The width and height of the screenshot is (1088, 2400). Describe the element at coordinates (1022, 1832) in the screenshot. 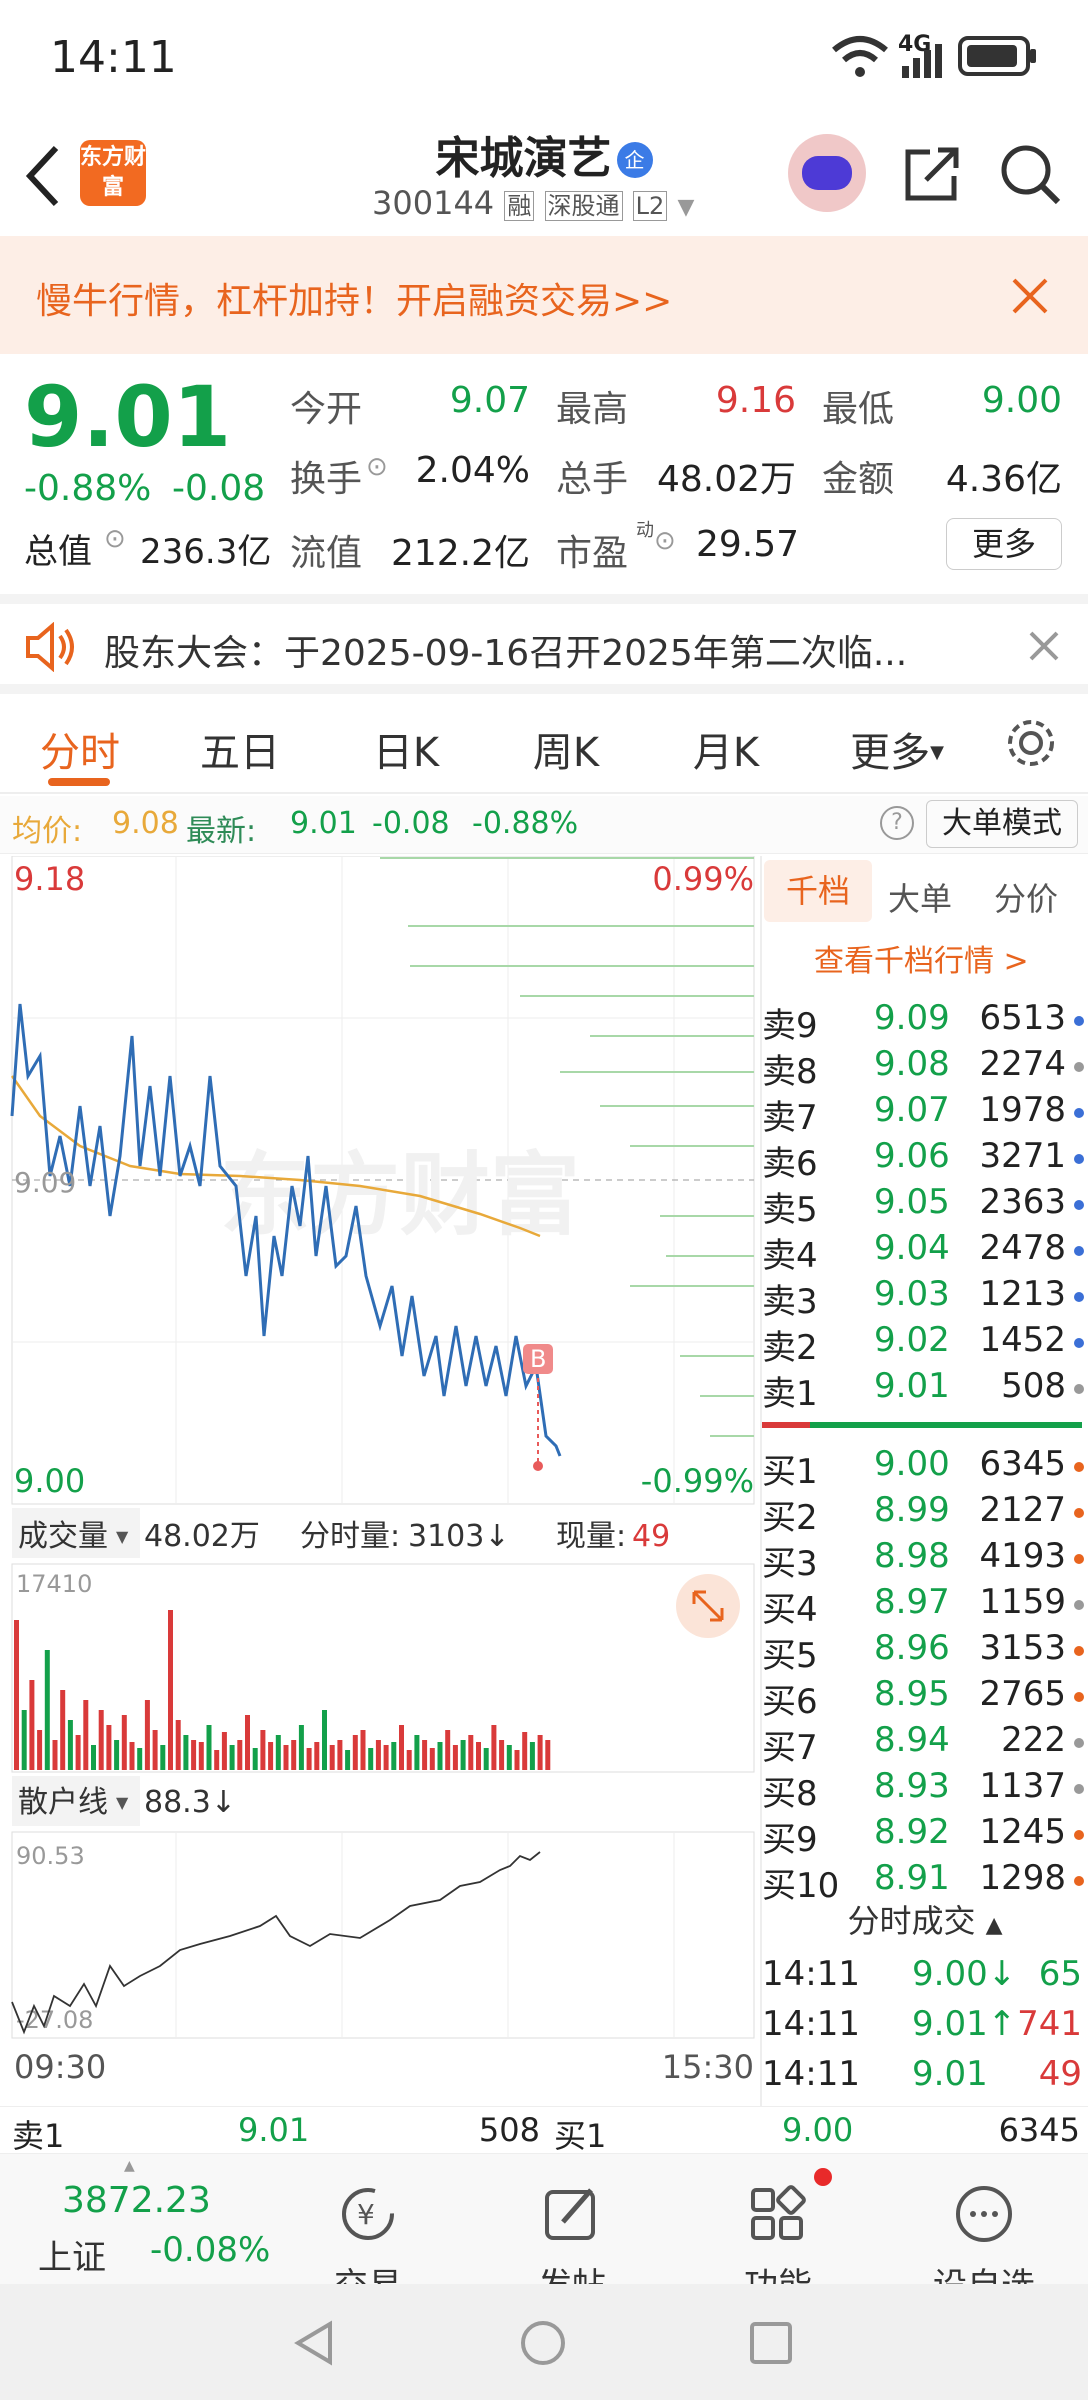

I see `bid-volume: 1245` at that location.